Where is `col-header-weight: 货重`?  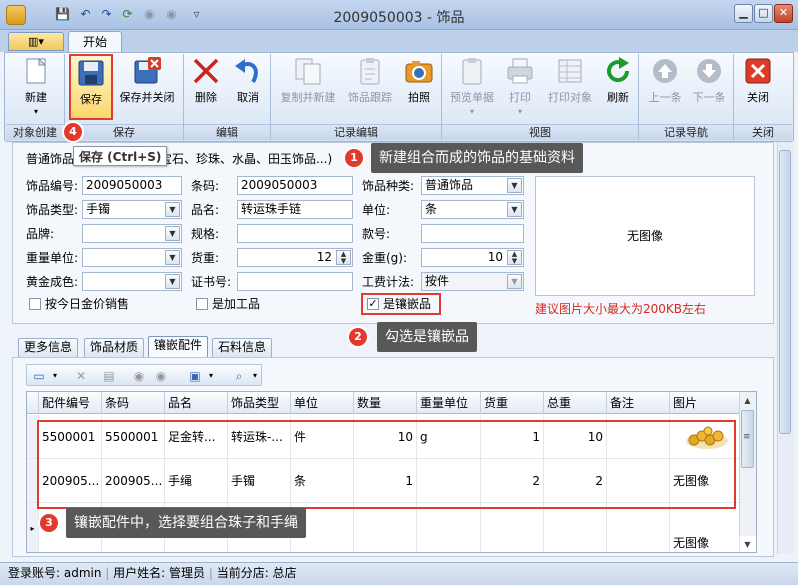 col-header-weight: 货重 is located at coordinates (512, 403).